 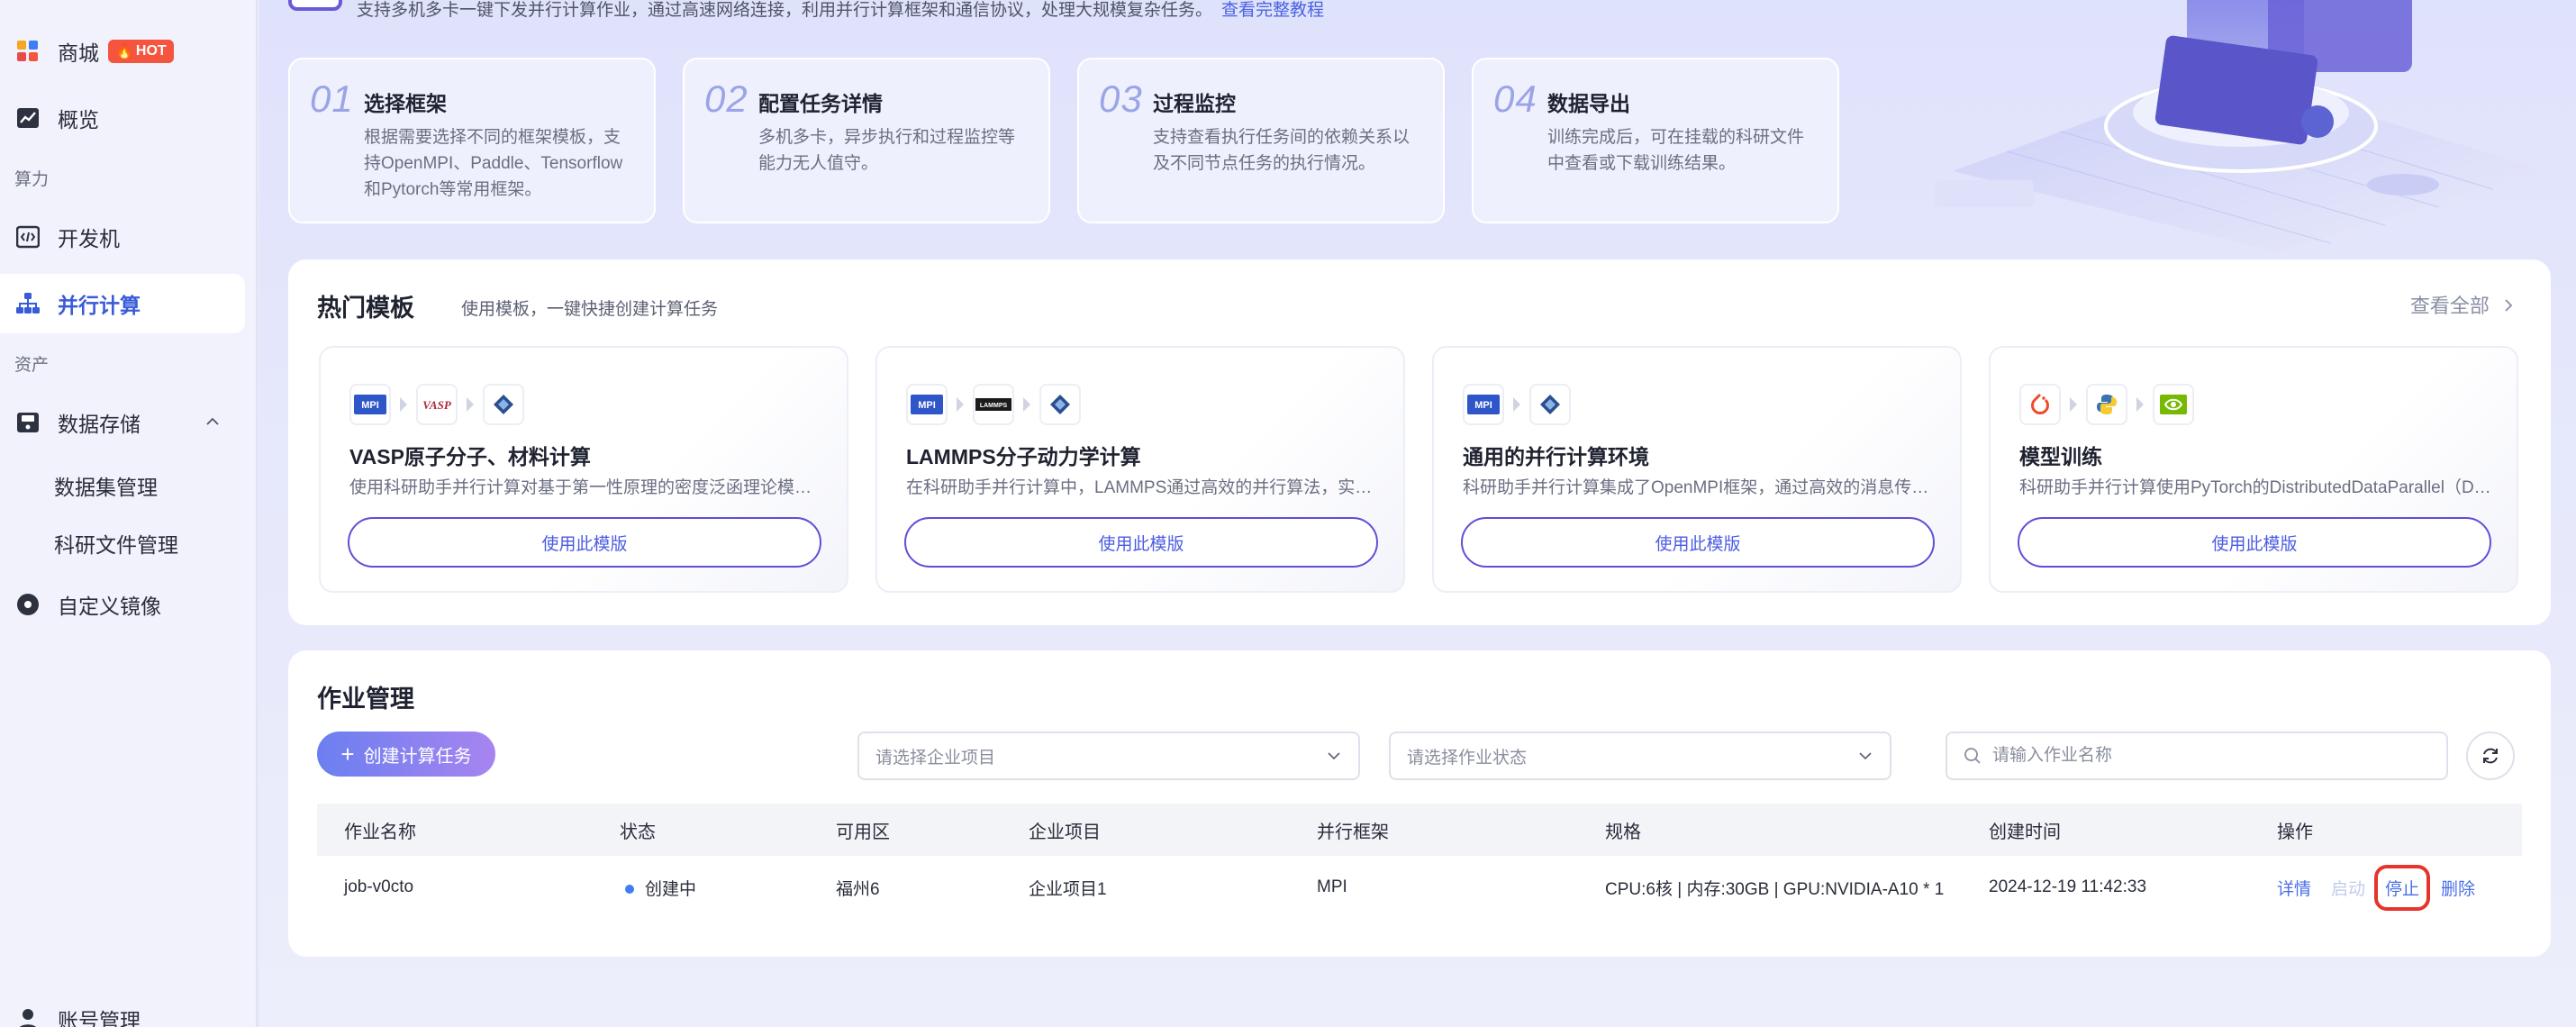 I want to click on template-desc: 在科研助手并行计算中，LAMMPS通过高效的并行算法，实现大规模分子动力学模拟, so click(x=1144, y=487).